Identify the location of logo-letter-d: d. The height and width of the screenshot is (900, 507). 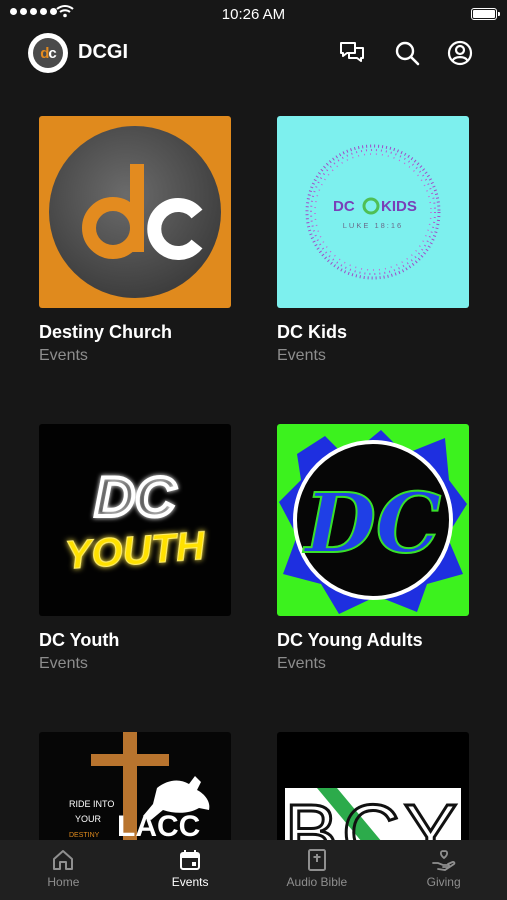
(44, 53).